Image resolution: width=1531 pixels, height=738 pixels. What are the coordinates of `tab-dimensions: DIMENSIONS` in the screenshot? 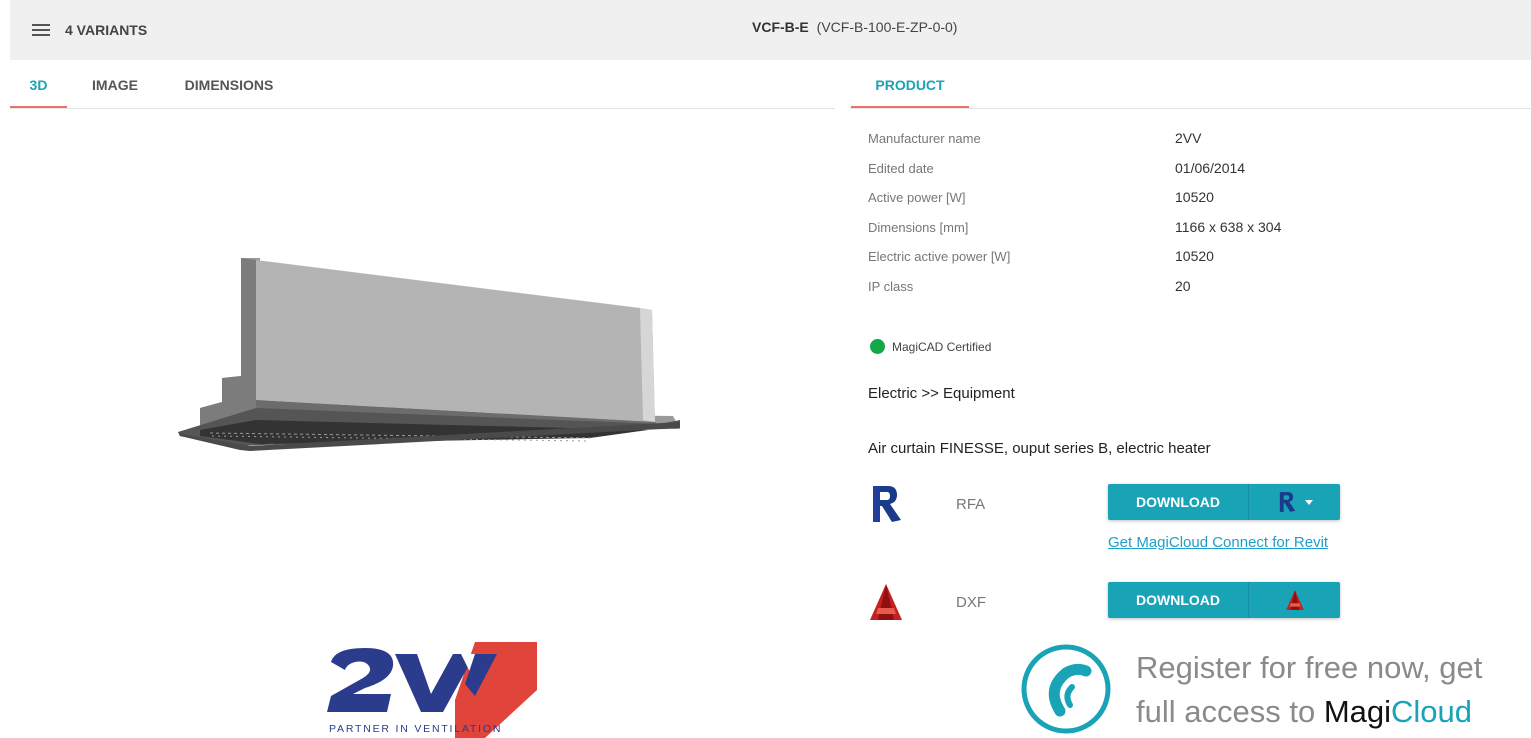 It's located at (229, 84).